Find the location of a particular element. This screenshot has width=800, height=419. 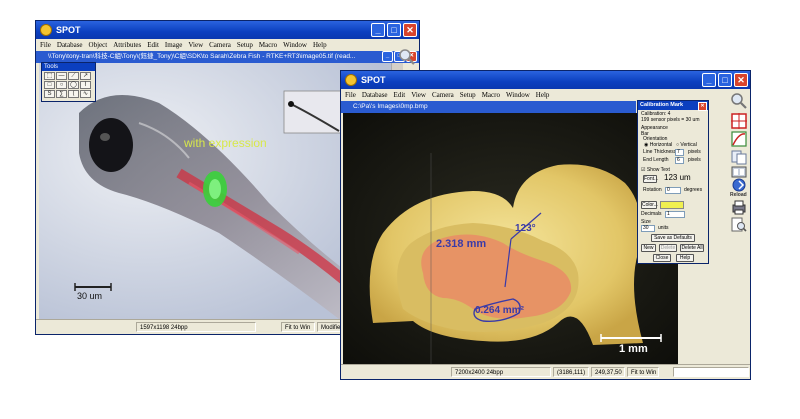

horizontal-label: Horizontal is located at coordinates (661, 145).